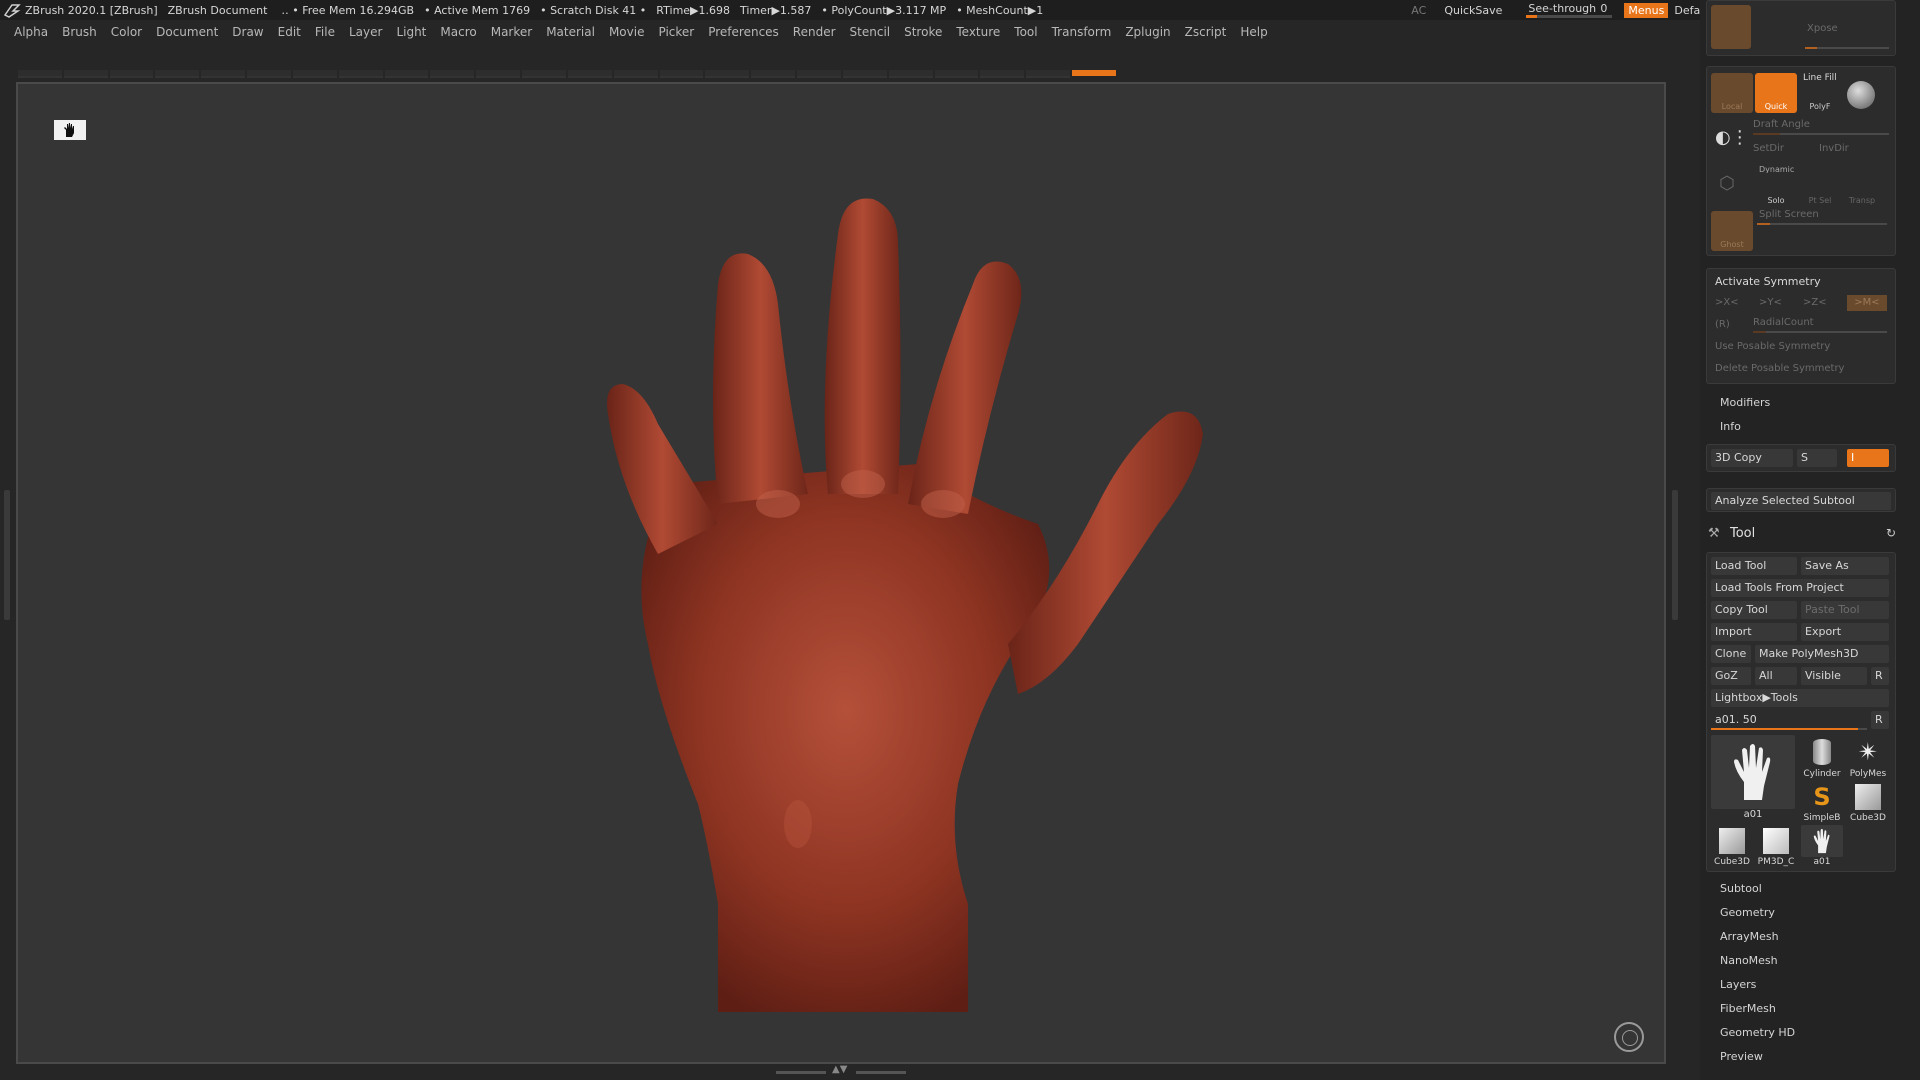 This screenshot has width=1920, height=1080. I want to click on geometry-section: Geometry, so click(1747, 912).